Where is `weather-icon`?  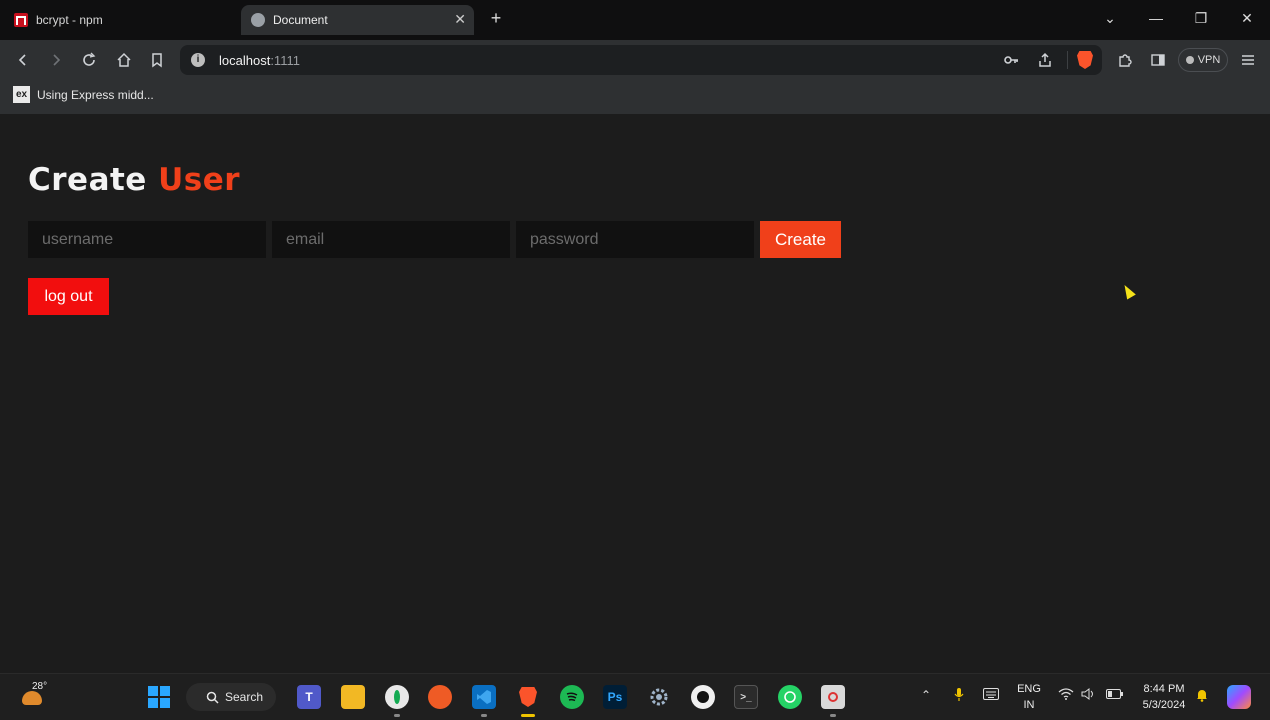
weather-icon is located at coordinates (32, 698).